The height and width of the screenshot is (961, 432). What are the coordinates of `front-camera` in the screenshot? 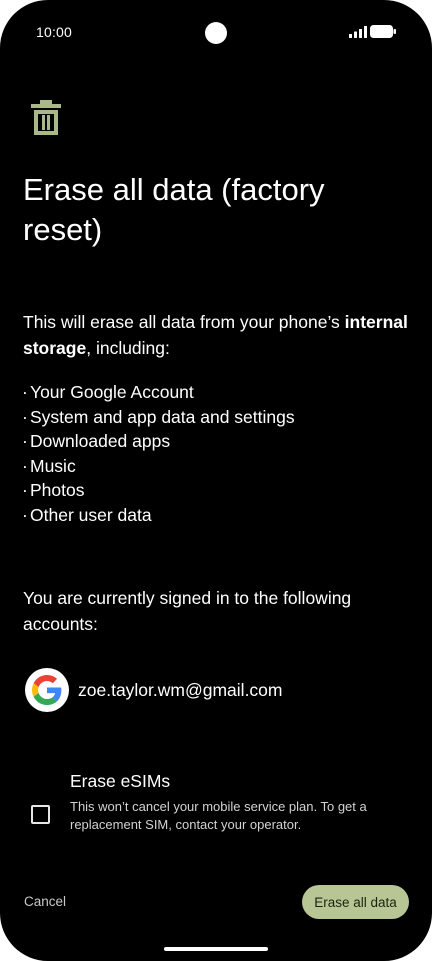 It's located at (216, 33).